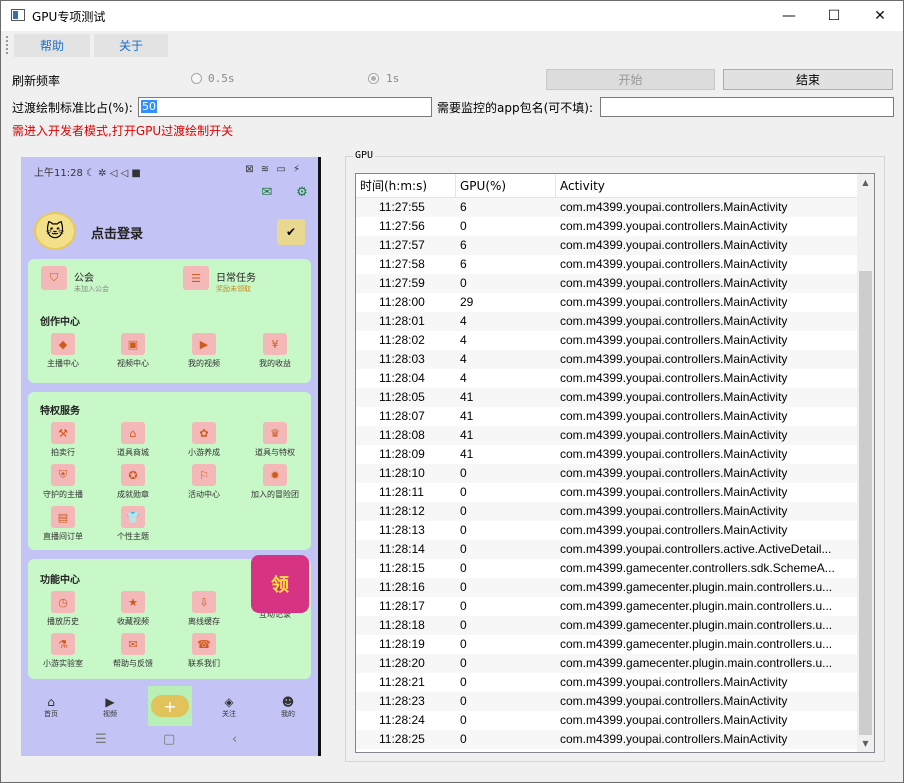 Image resolution: width=904 pixels, height=783 pixels. I want to click on header-gpu: GPU(%), so click(506, 186).